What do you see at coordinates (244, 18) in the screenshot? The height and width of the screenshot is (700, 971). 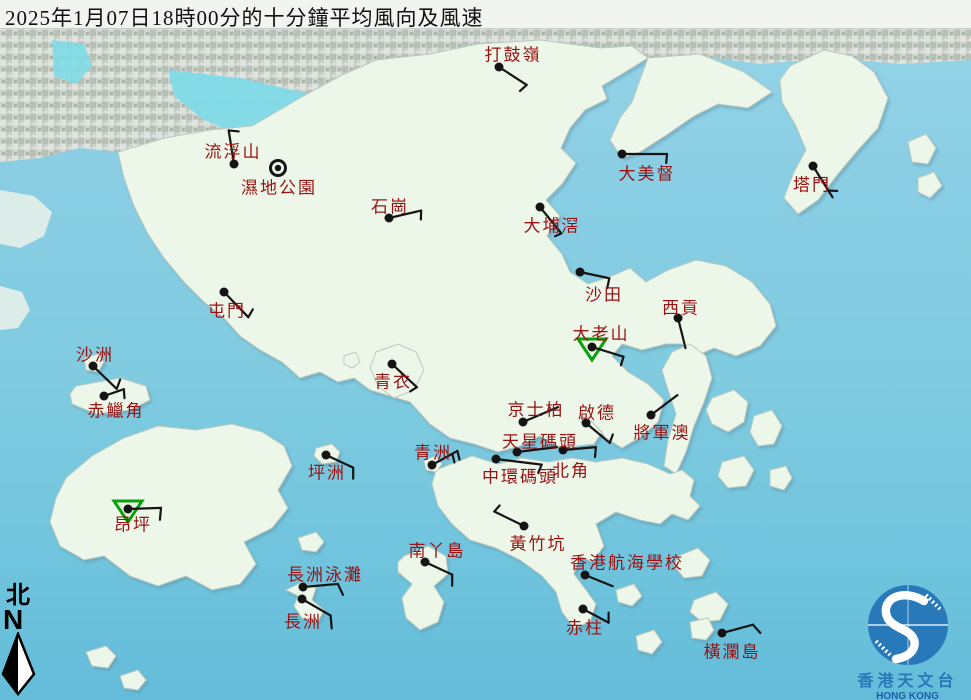 I see `map-title: 2025年1月07日18時00分的十分鐘平均風向及風速` at bounding box center [244, 18].